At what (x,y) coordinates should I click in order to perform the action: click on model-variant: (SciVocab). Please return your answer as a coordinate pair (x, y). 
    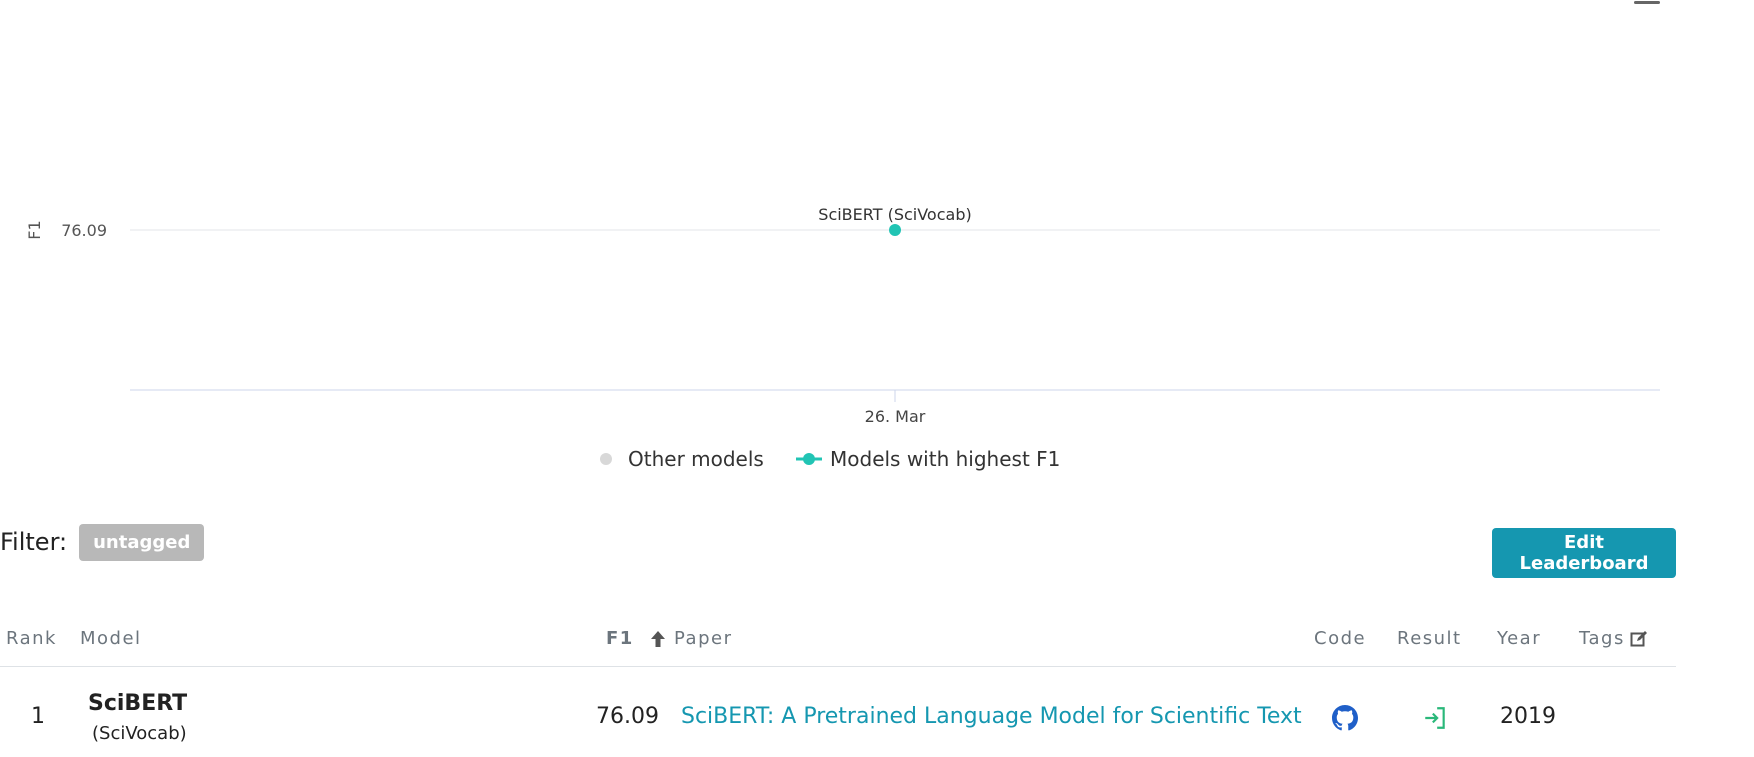
    Looking at the image, I should click on (139, 733).